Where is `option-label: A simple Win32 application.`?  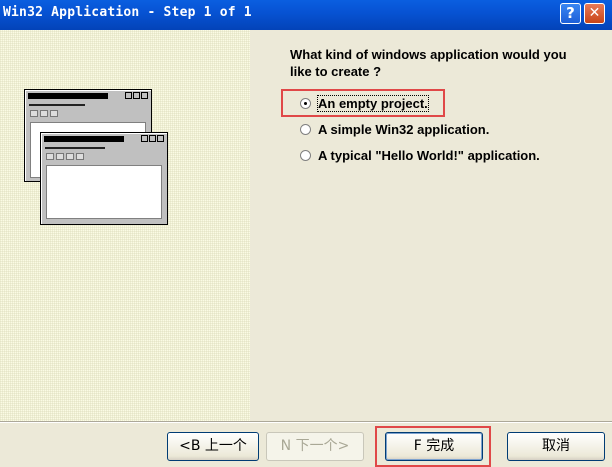
option-label: A simple Win32 application. is located at coordinates (403, 129).